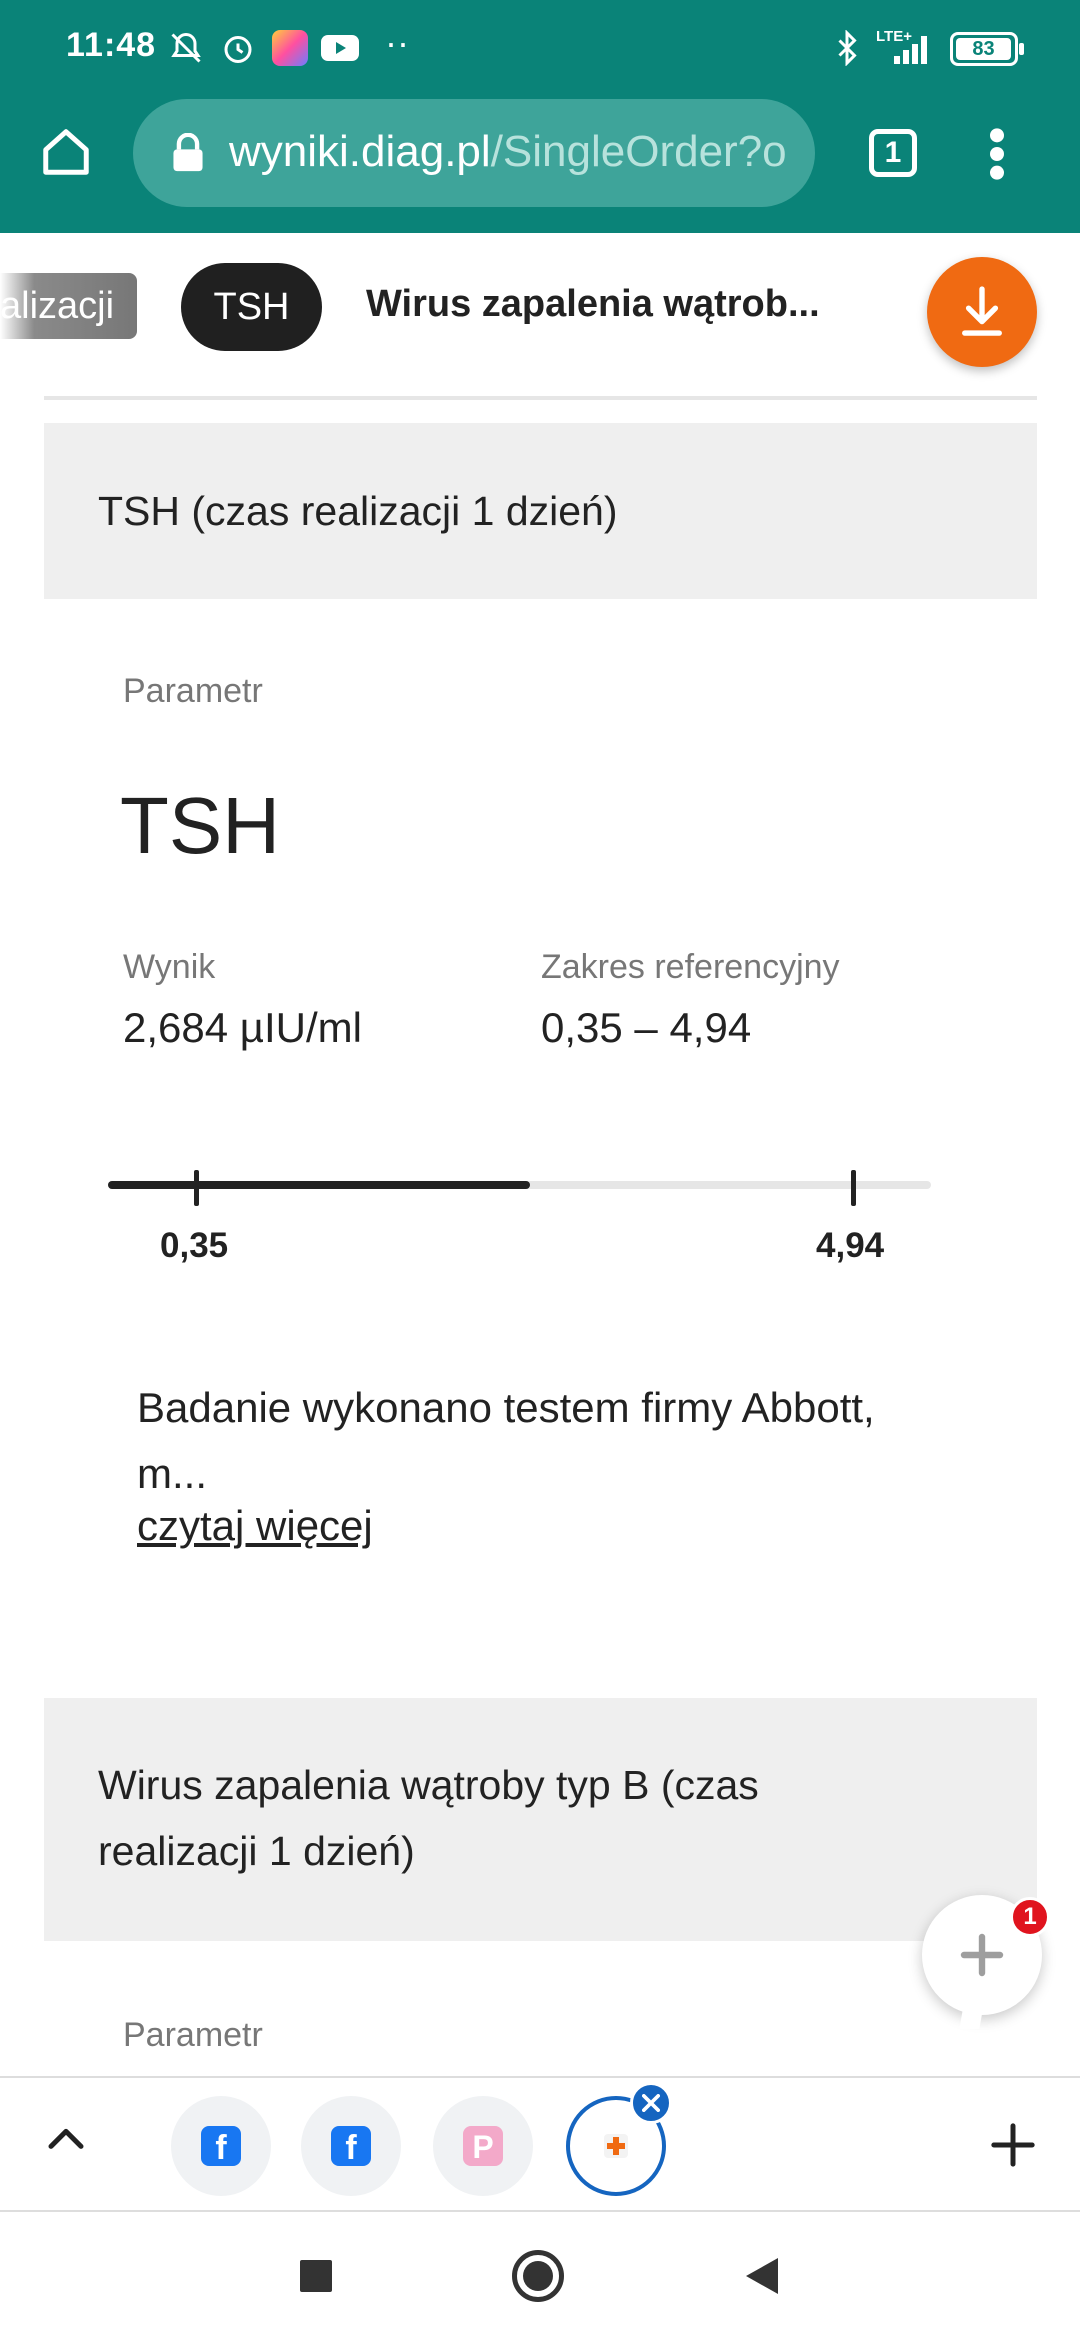 This screenshot has height=2340, width=1080. I want to click on range-bar-track, so click(519, 1185).